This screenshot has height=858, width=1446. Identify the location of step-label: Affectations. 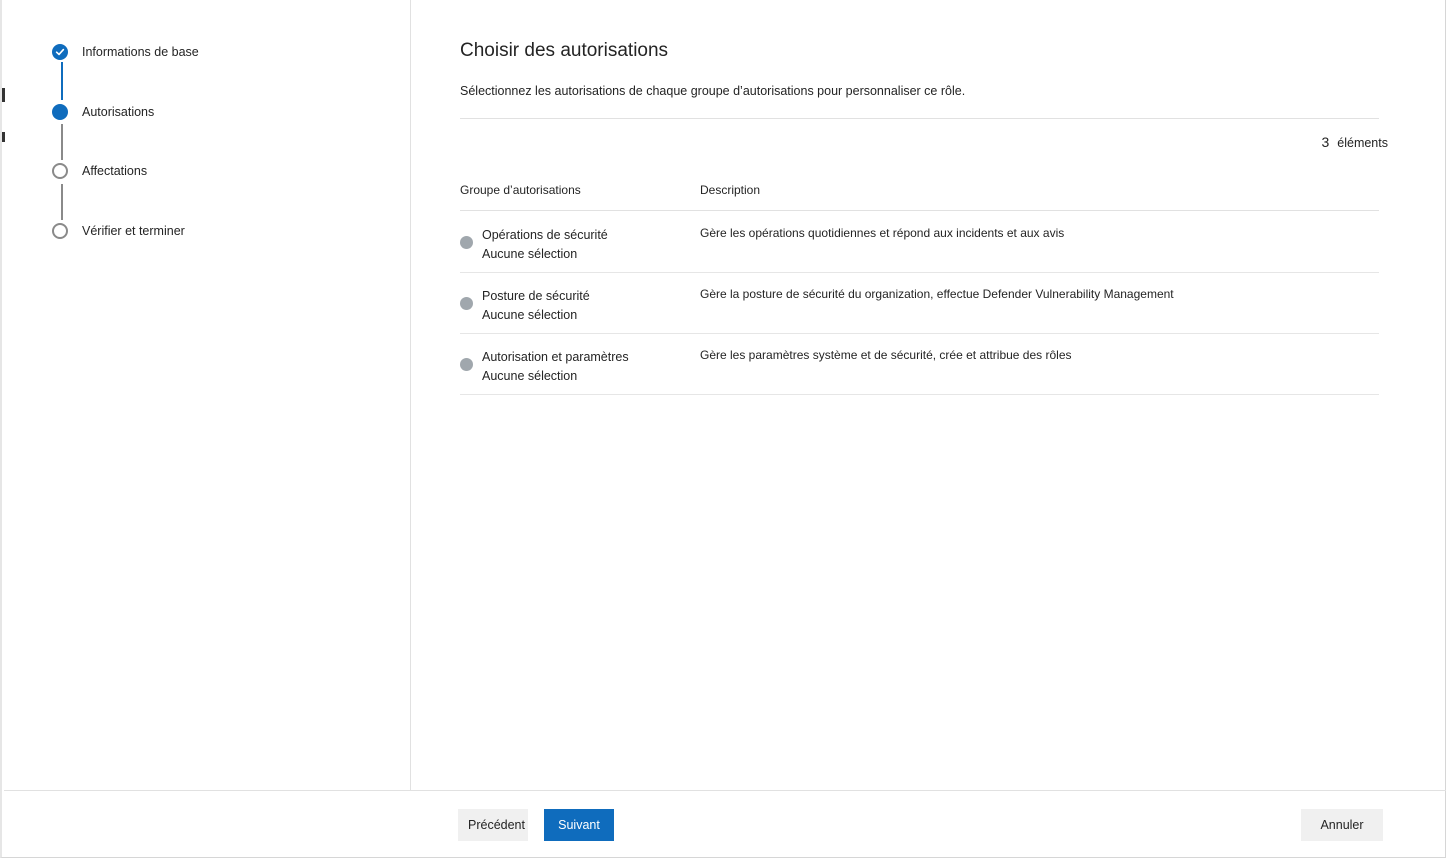
(115, 171).